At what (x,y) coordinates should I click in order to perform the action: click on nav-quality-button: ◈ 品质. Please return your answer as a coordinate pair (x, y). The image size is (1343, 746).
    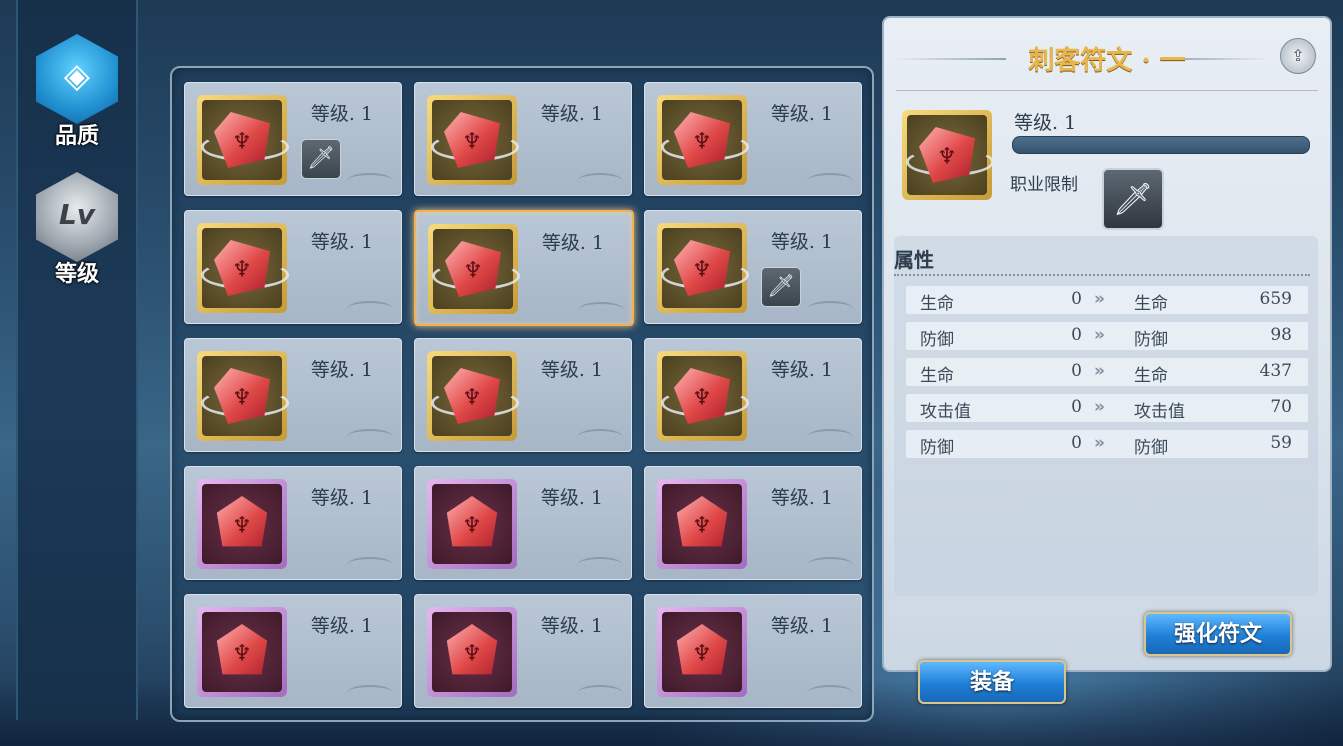
    Looking at the image, I should click on (77, 91).